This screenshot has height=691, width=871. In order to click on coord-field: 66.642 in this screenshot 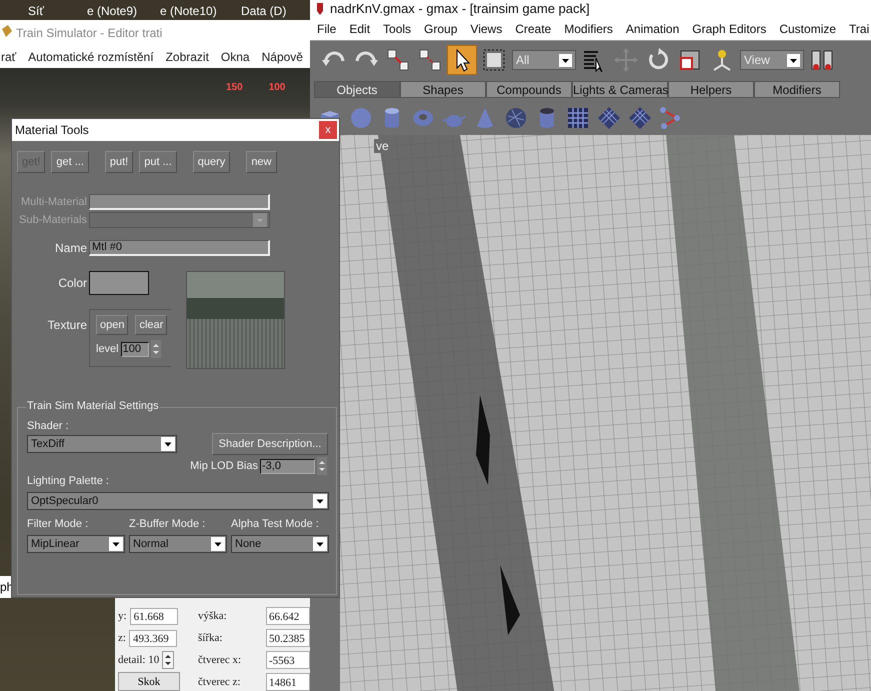, I will do `click(288, 616)`.